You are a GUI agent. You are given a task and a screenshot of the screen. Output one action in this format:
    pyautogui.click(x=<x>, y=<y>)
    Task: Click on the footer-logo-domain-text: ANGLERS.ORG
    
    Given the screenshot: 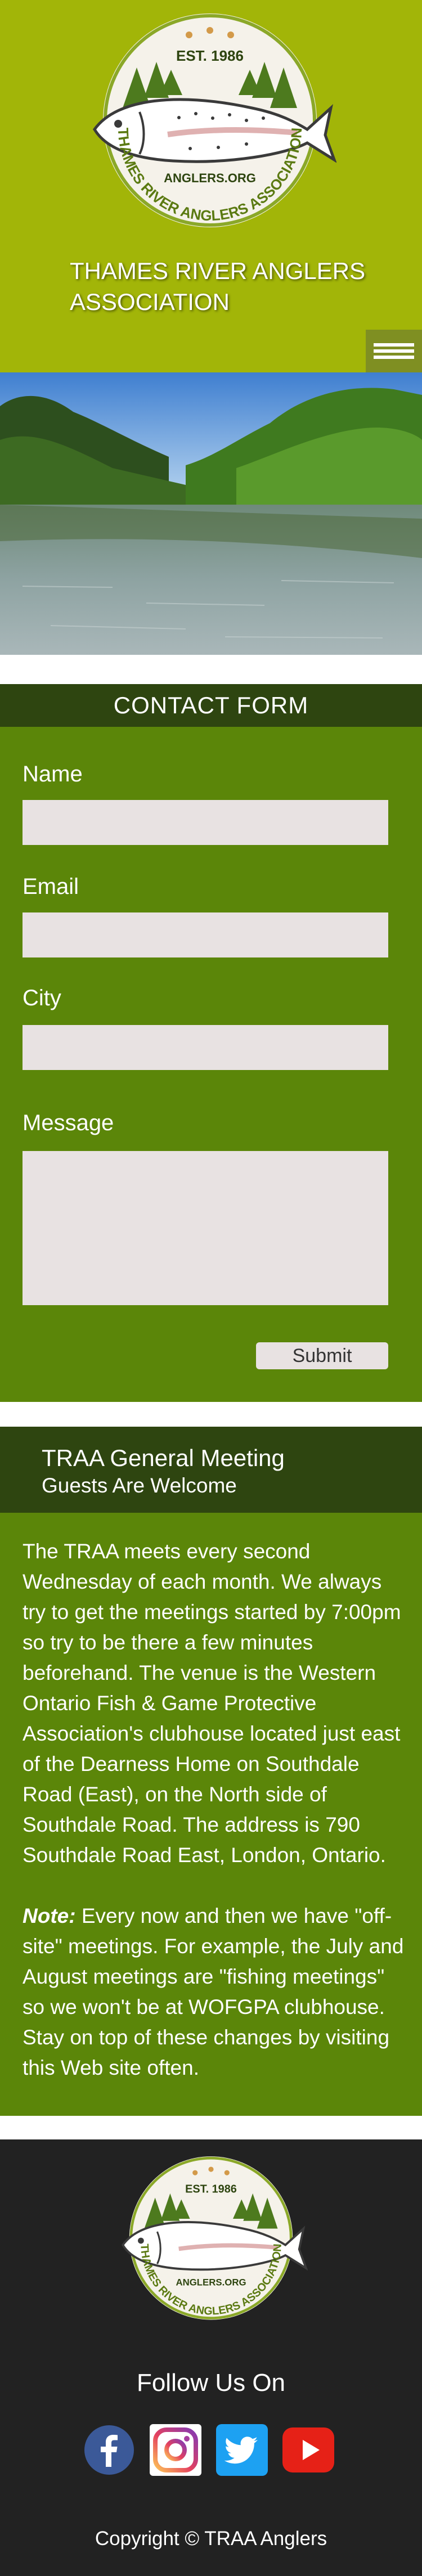 What is the action you would take?
    pyautogui.click(x=211, y=2282)
    